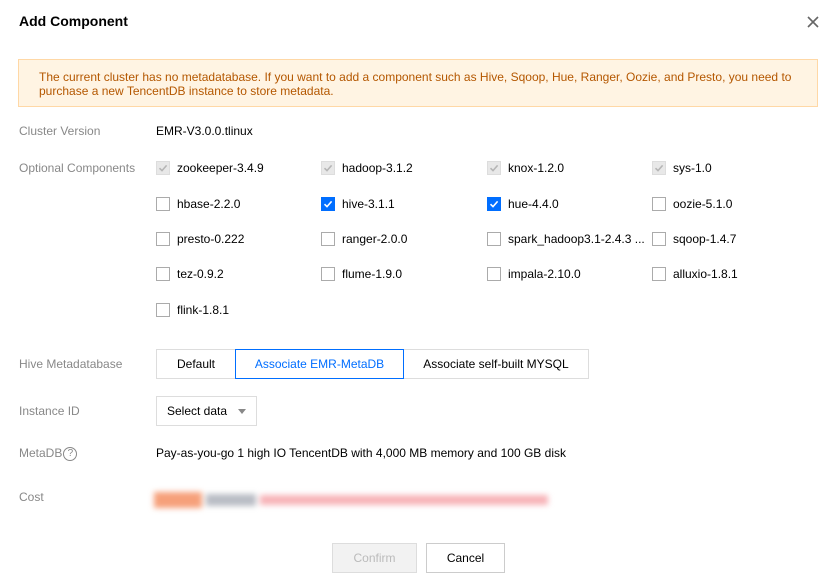 The height and width of the screenshot is (581, 827). Describe the element at coordinates (77, 168) in the screenshot. I see `optional-components-label: Optional Components` at that location.